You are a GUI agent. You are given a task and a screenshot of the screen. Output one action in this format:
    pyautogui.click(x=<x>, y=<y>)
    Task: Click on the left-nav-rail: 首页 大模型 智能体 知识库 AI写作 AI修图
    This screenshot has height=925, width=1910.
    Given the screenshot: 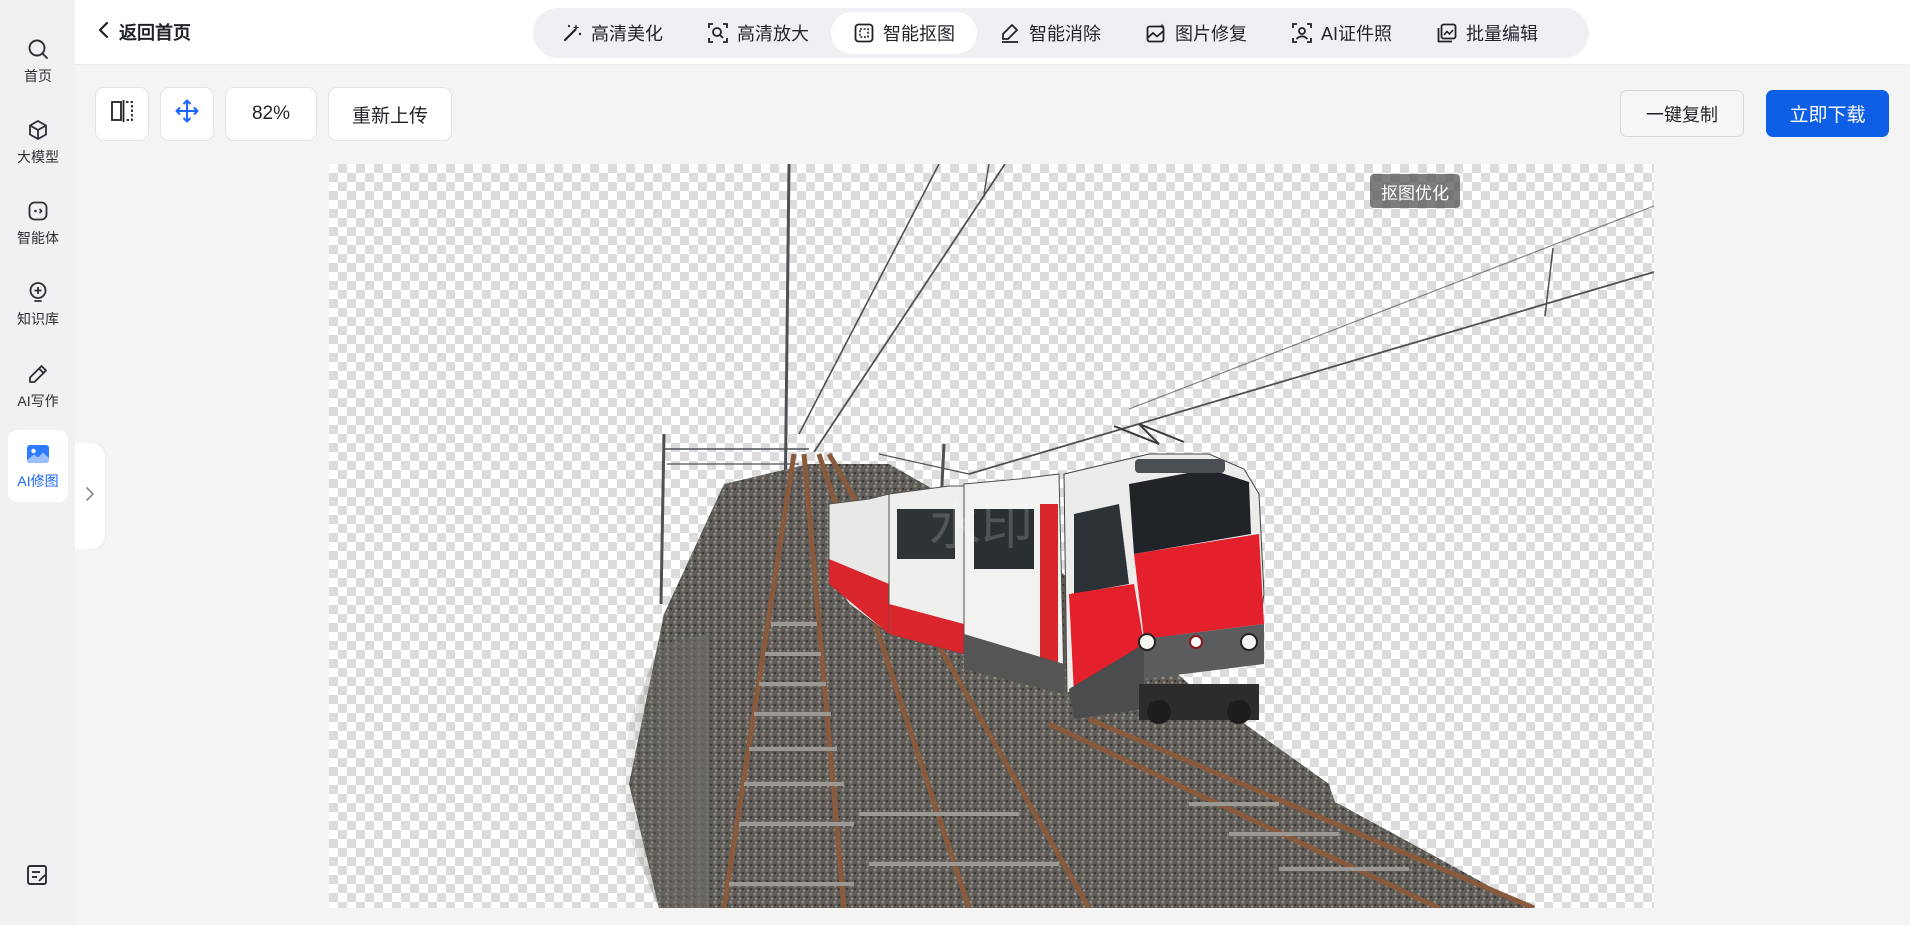 What is the action you would take?
    pyautogui.click(x=37, y=462)
    